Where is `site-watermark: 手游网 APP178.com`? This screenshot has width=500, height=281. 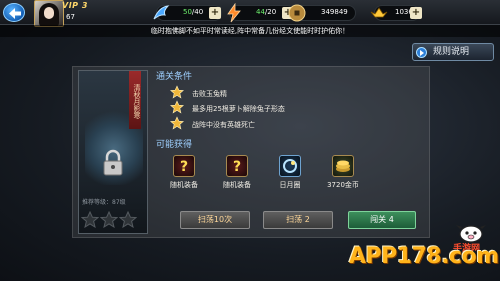
site-watermark: 手游网 APP178.com is located at coordinates (424, 253).